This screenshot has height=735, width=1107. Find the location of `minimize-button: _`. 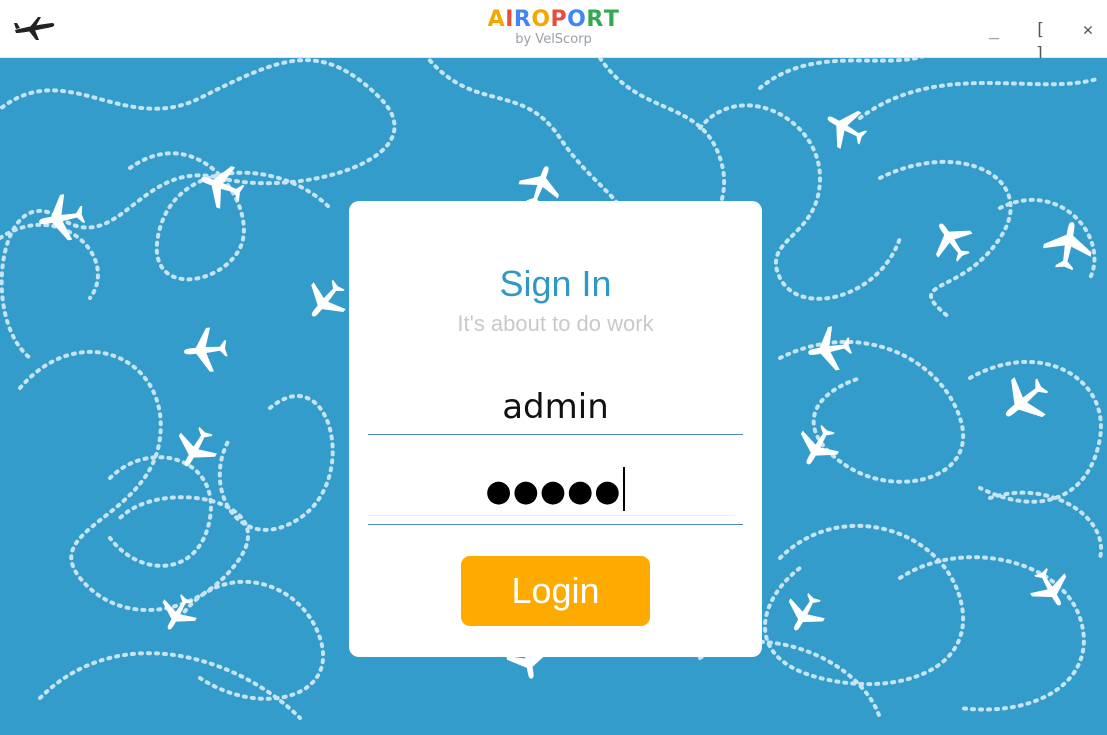

minimize-button: _ is located at coordinates (994, 30).